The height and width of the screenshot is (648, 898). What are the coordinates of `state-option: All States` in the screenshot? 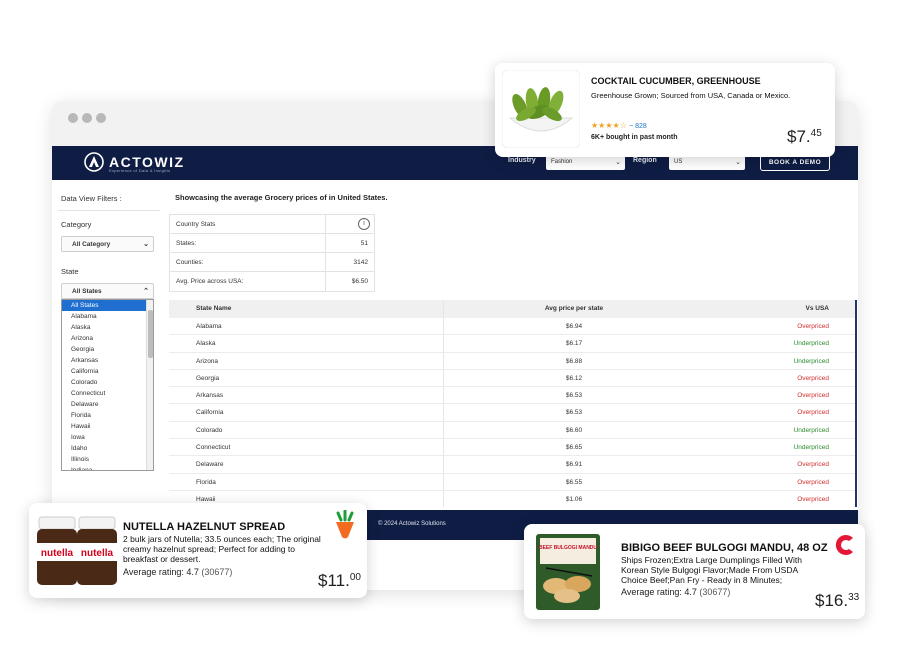 It's located at (107, 305).